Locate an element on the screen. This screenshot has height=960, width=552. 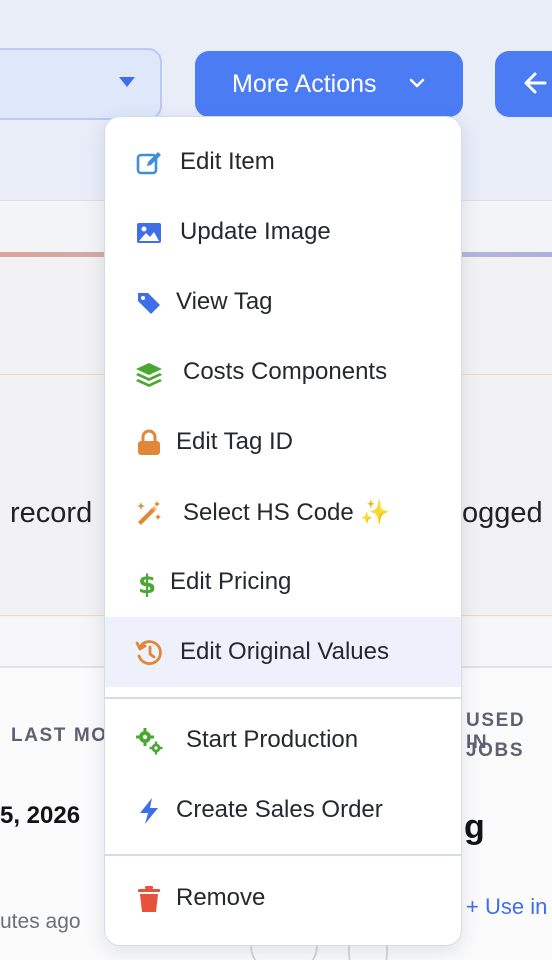
menu-item-edit-pricing: $ Edit Pricing is located at coordinates (283, 582).